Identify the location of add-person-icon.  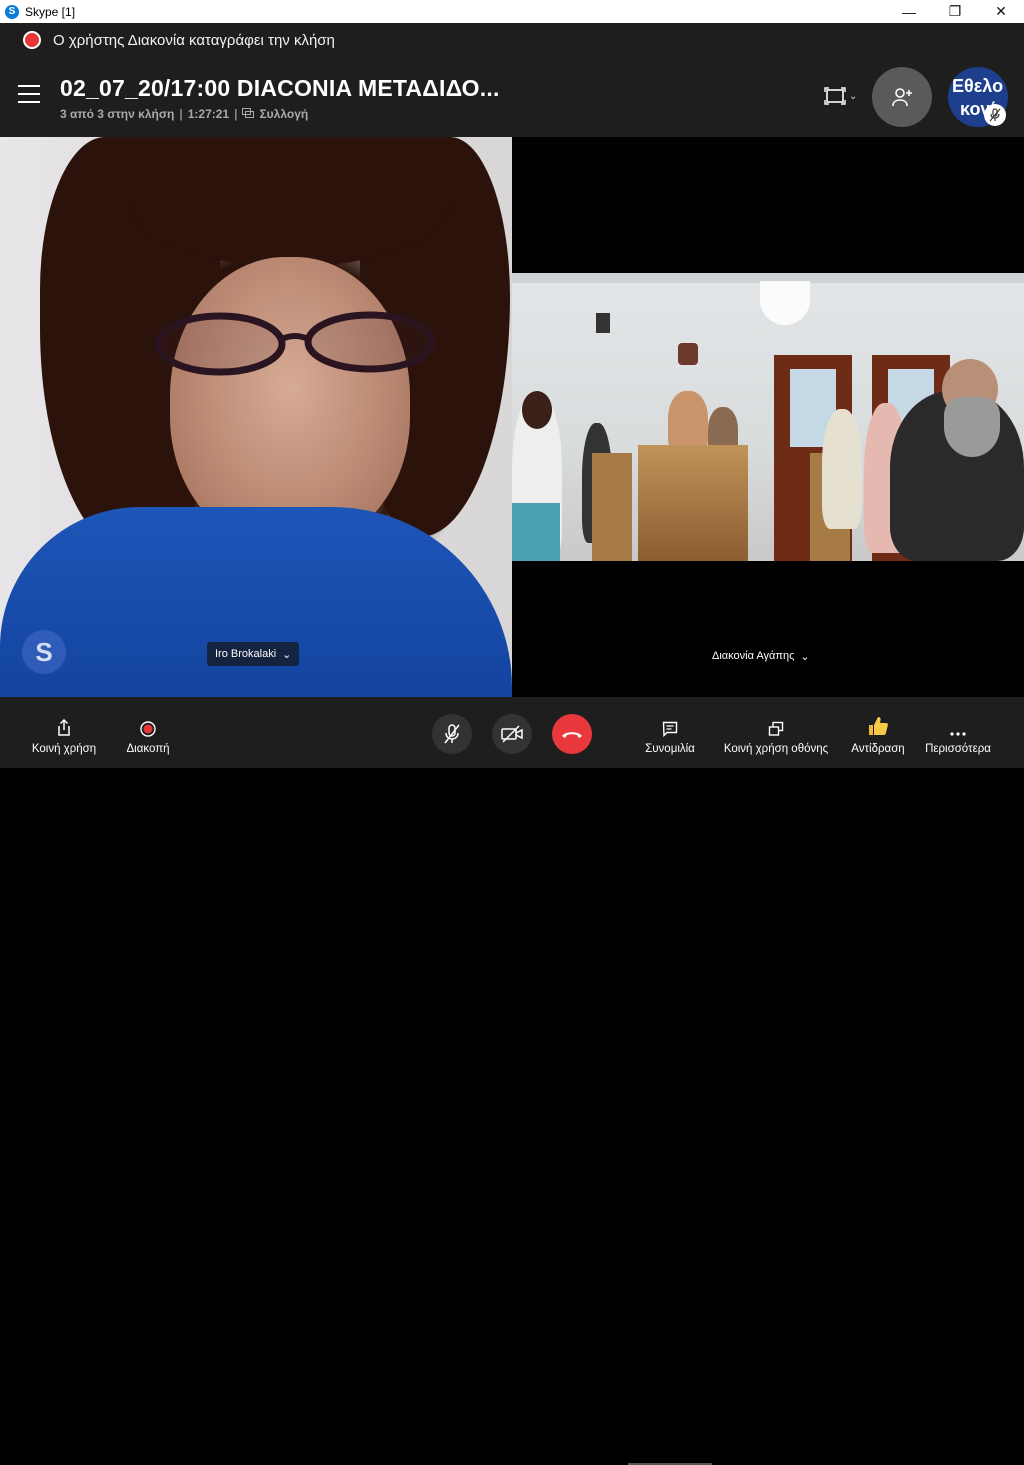
(902, 97).